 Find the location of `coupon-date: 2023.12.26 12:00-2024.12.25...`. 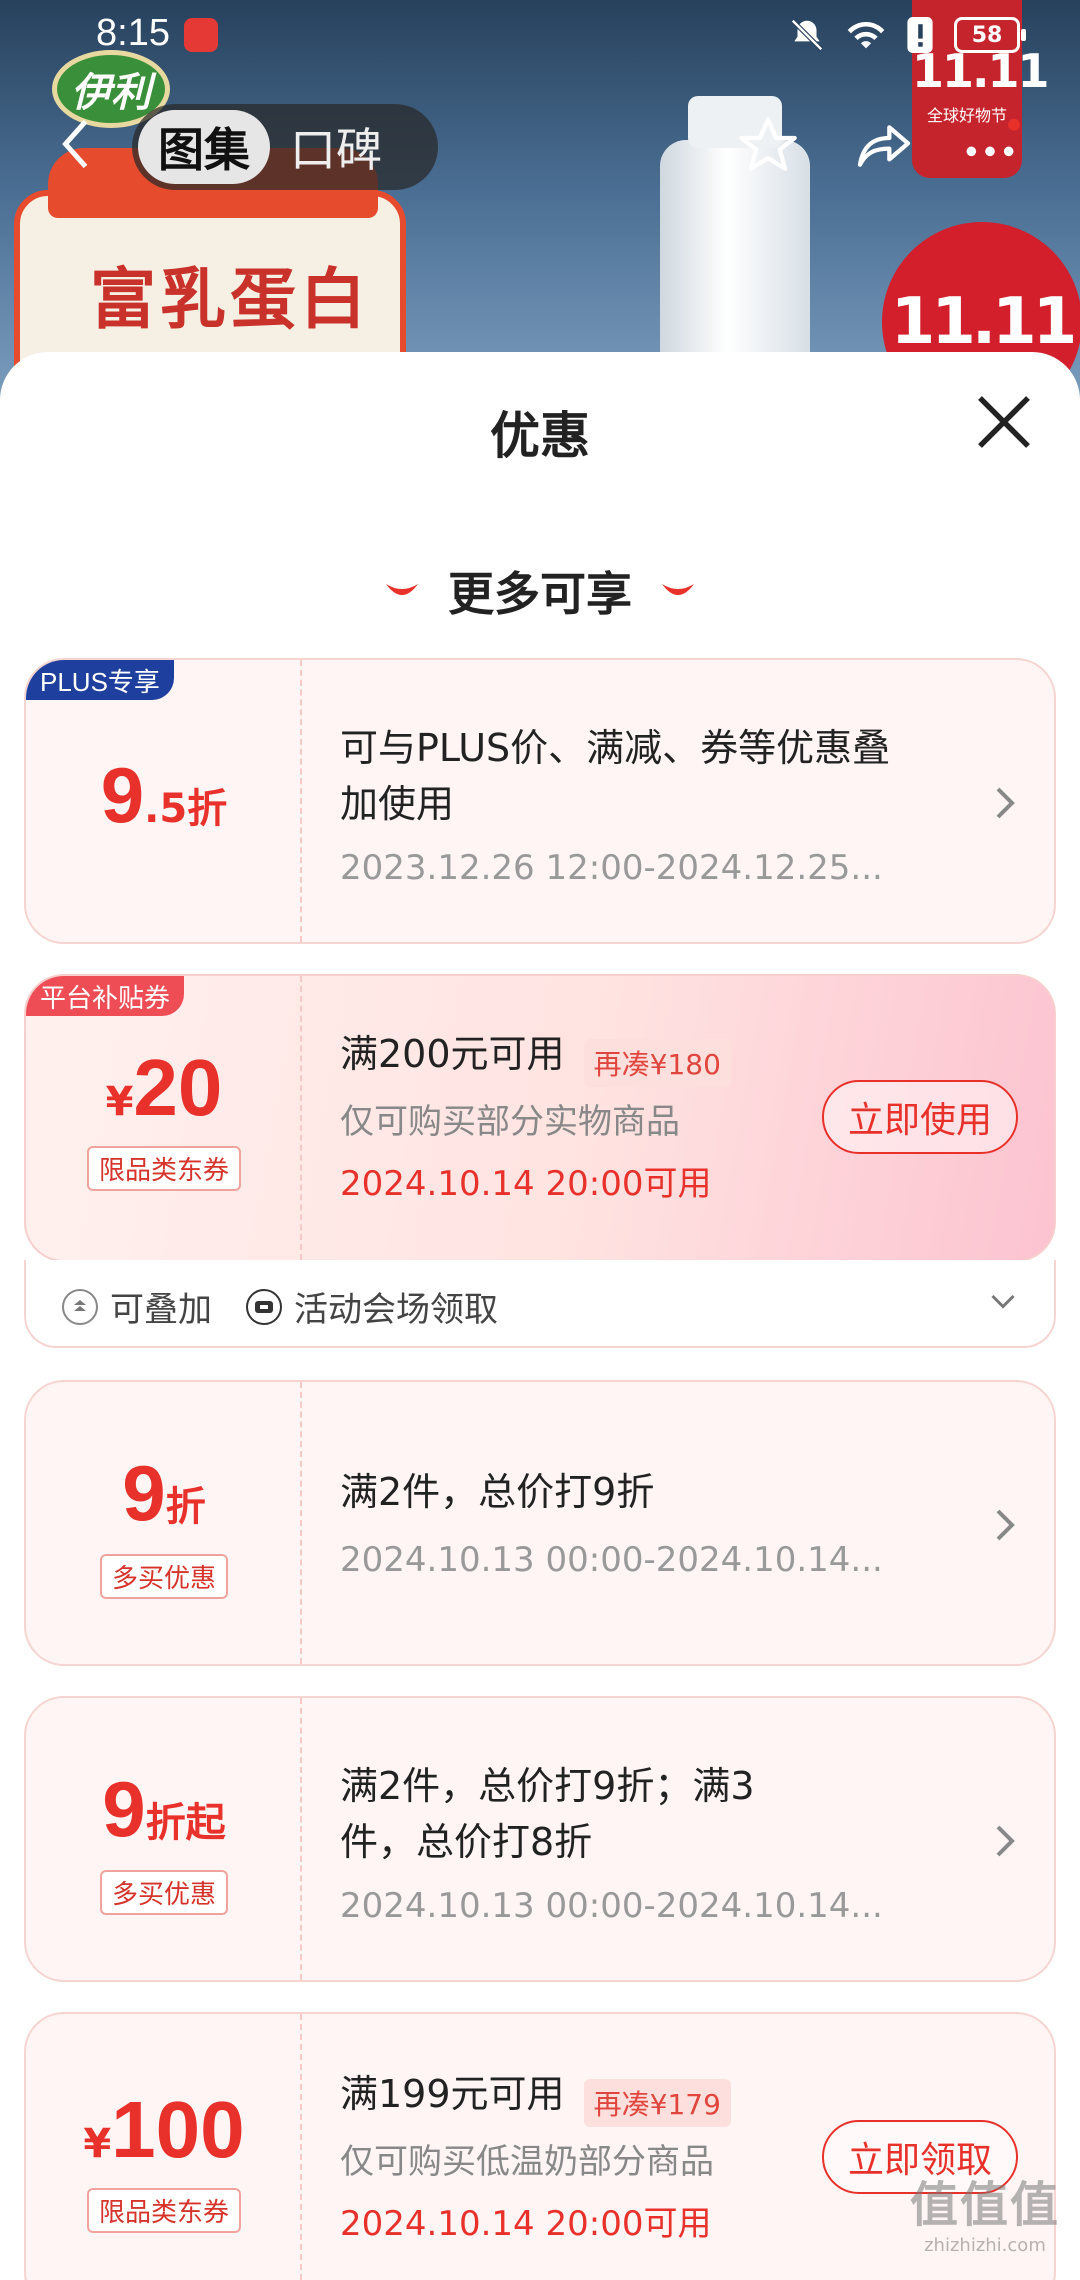

coupon-date: 2023.12.26 12:00-2024.12.25... is located at coordinates (611, 868).